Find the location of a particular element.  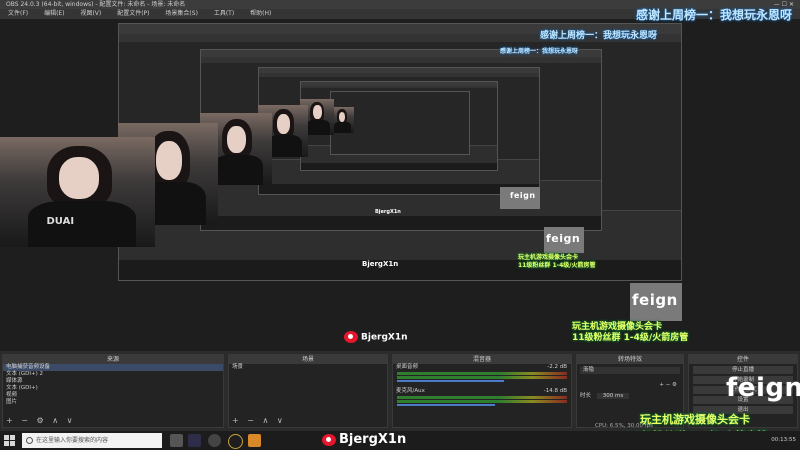

mixer-title: 混音器 is located at coordinates (482, 359).